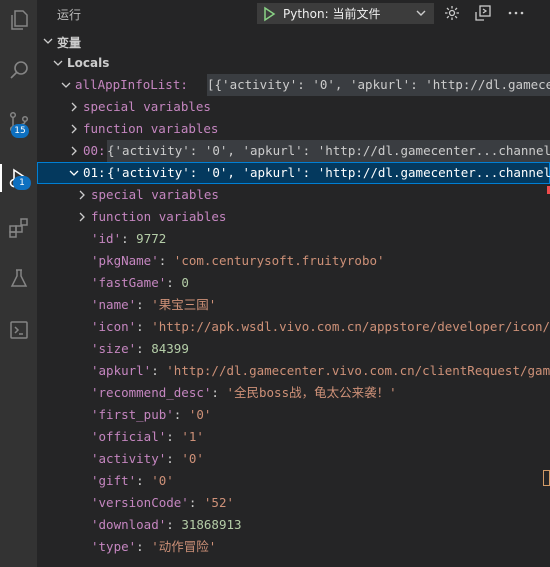 The image size is (550, 567). What do you see at coordinates (211, 524) in the screenshot?
I see `entry-value: 31868913` at bounding box center [211, 524].